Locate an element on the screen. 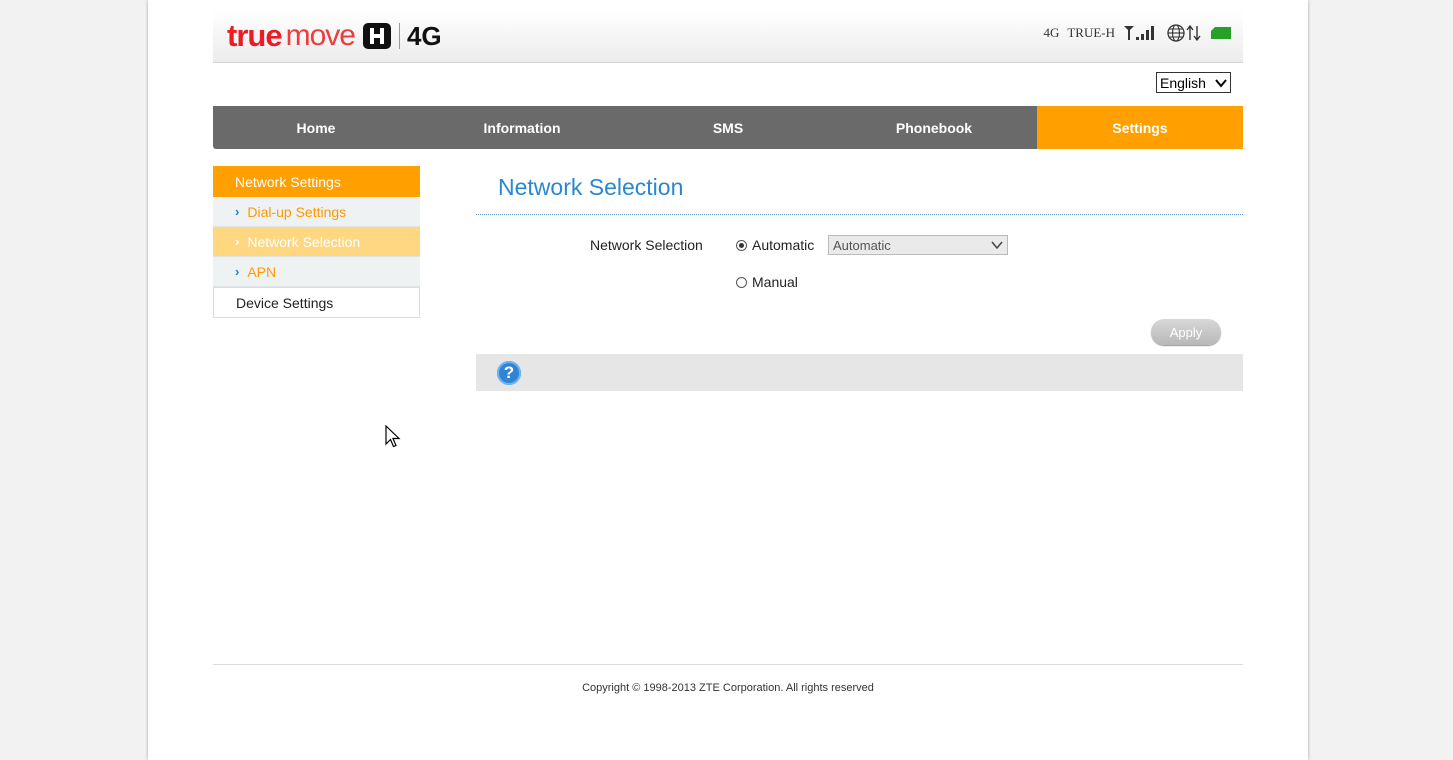  automatic-option: Automatic is located at coordinates (775, 245).